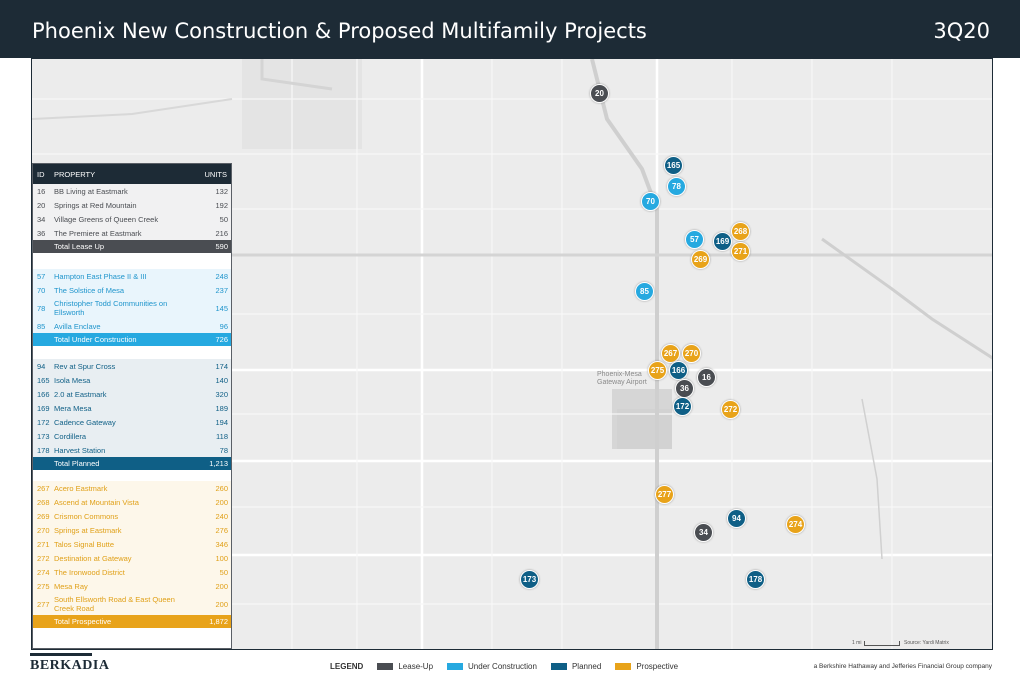  I want to click on row-units: 237, so click(221, 290).